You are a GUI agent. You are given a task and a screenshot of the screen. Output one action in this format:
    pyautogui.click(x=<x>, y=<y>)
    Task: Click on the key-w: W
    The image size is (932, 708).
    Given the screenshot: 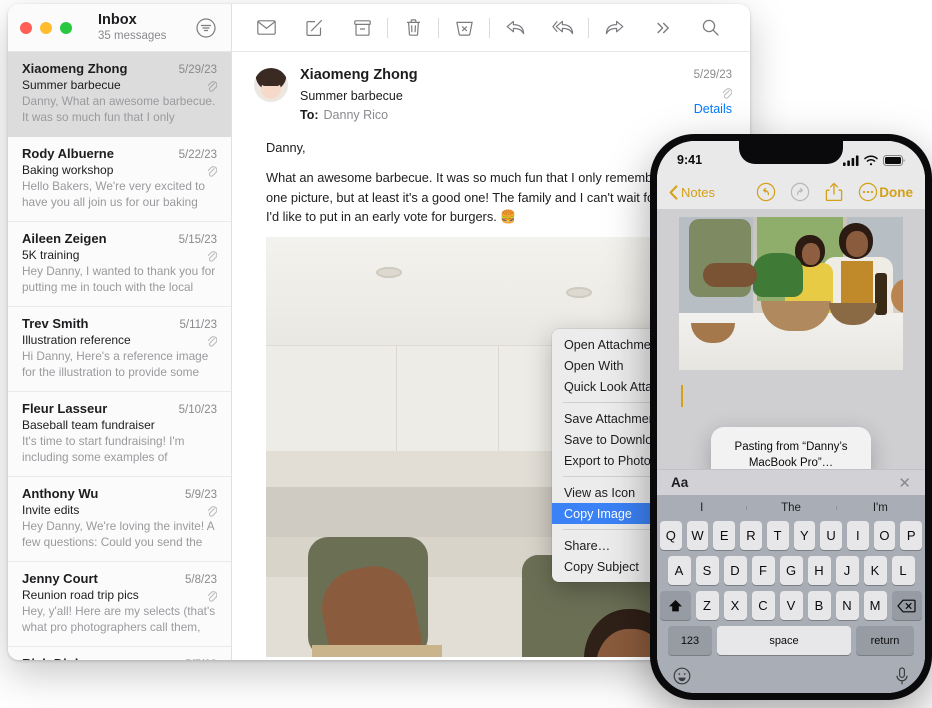 What is the action you would take?
    pyautogui.click(x=697, y=535)
    